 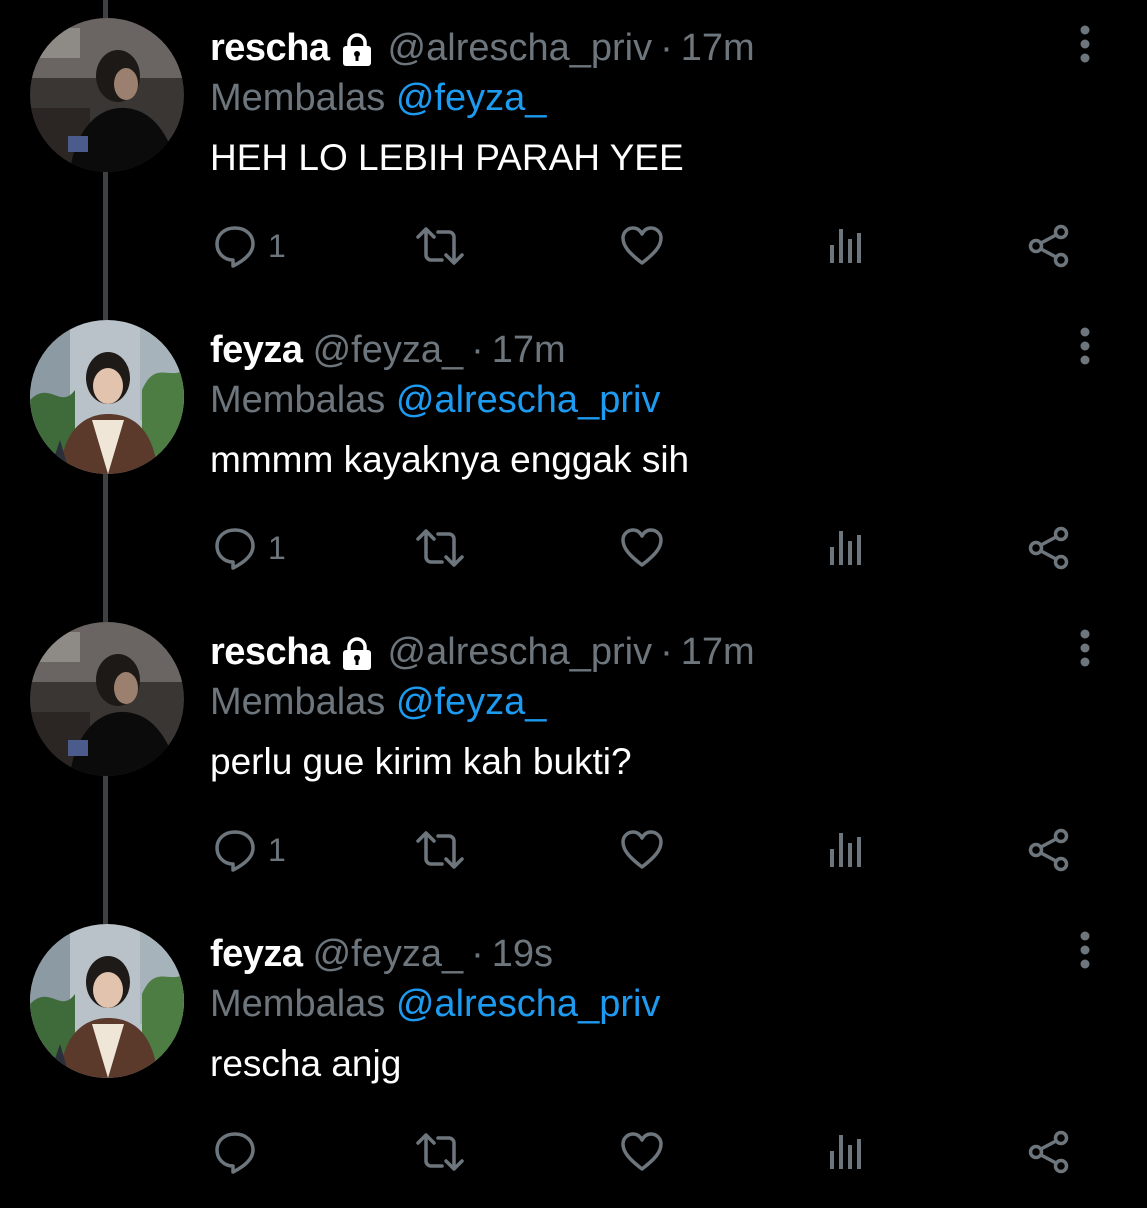 I want to click on tweet-header: feyza @feyza_ · 17m, so click(x=388, y=350).